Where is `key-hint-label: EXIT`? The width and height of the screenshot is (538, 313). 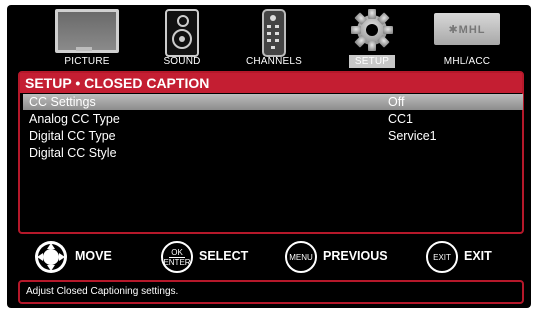 key-hint-label: EXIT is located at coordinates (478, 256).